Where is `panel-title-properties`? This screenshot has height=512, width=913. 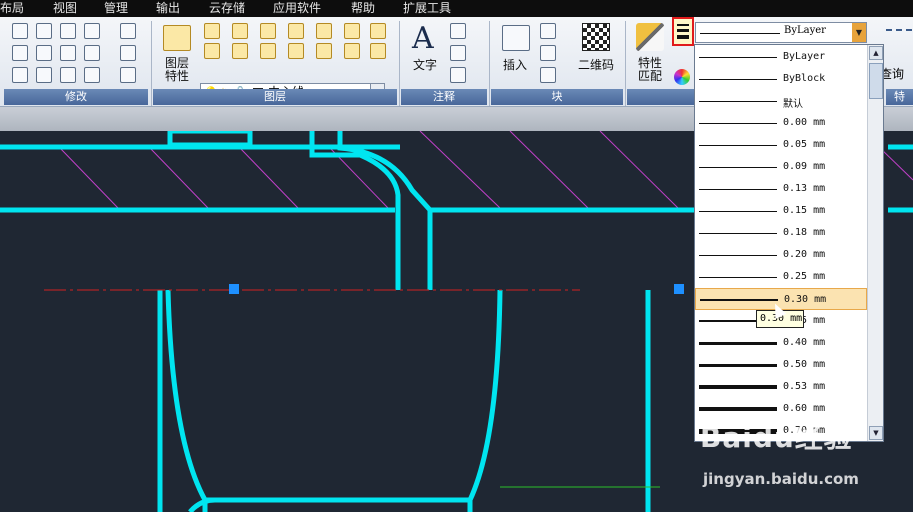
panel-title-properties is located at coordinates (660, 97).